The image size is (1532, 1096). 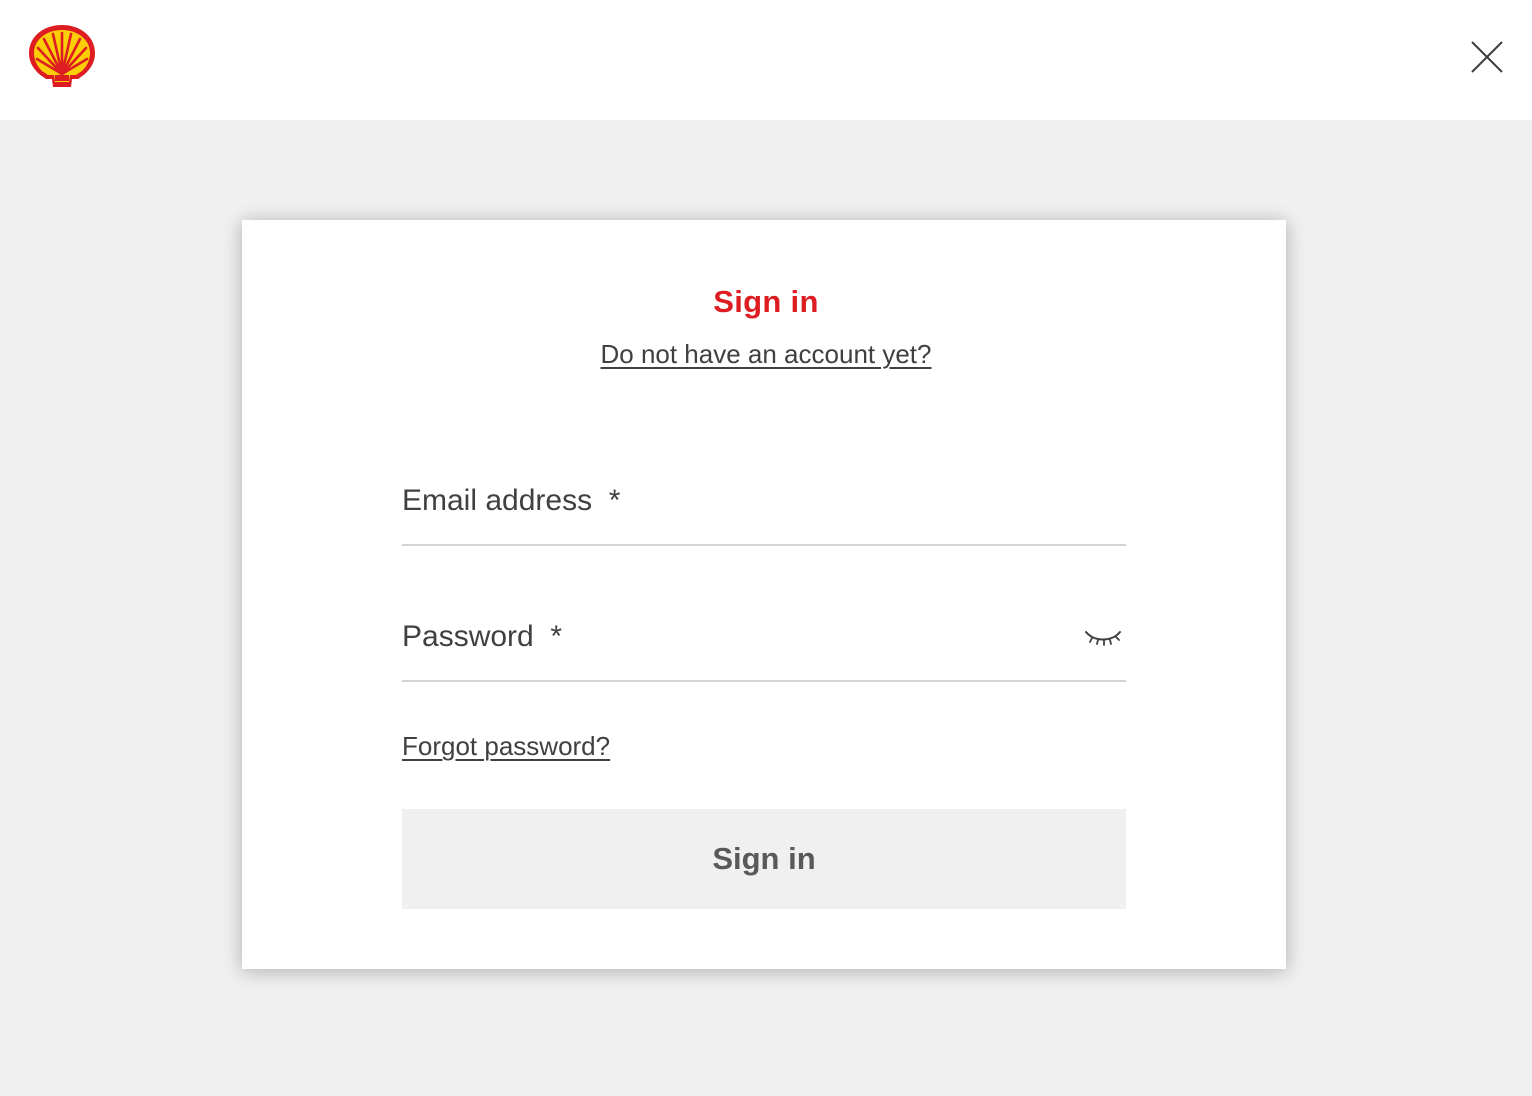 What do you see at coordinates (511, 500) in the screenshot?
I see `email-label: Email address *` at bounding box center [511, 500].